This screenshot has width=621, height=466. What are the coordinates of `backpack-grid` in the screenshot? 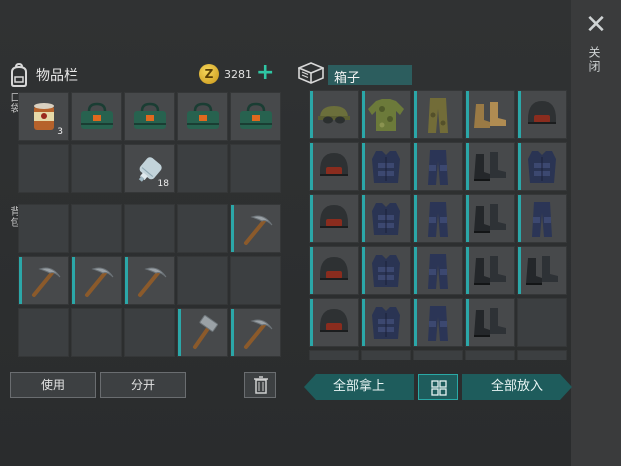 It's located at (149, 280).